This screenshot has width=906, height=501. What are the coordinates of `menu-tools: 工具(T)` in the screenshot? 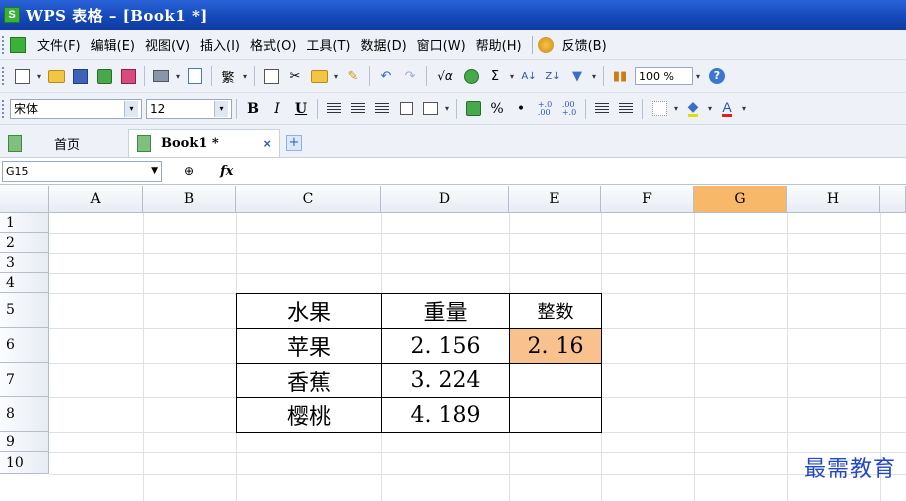 It's located at (328, 44).